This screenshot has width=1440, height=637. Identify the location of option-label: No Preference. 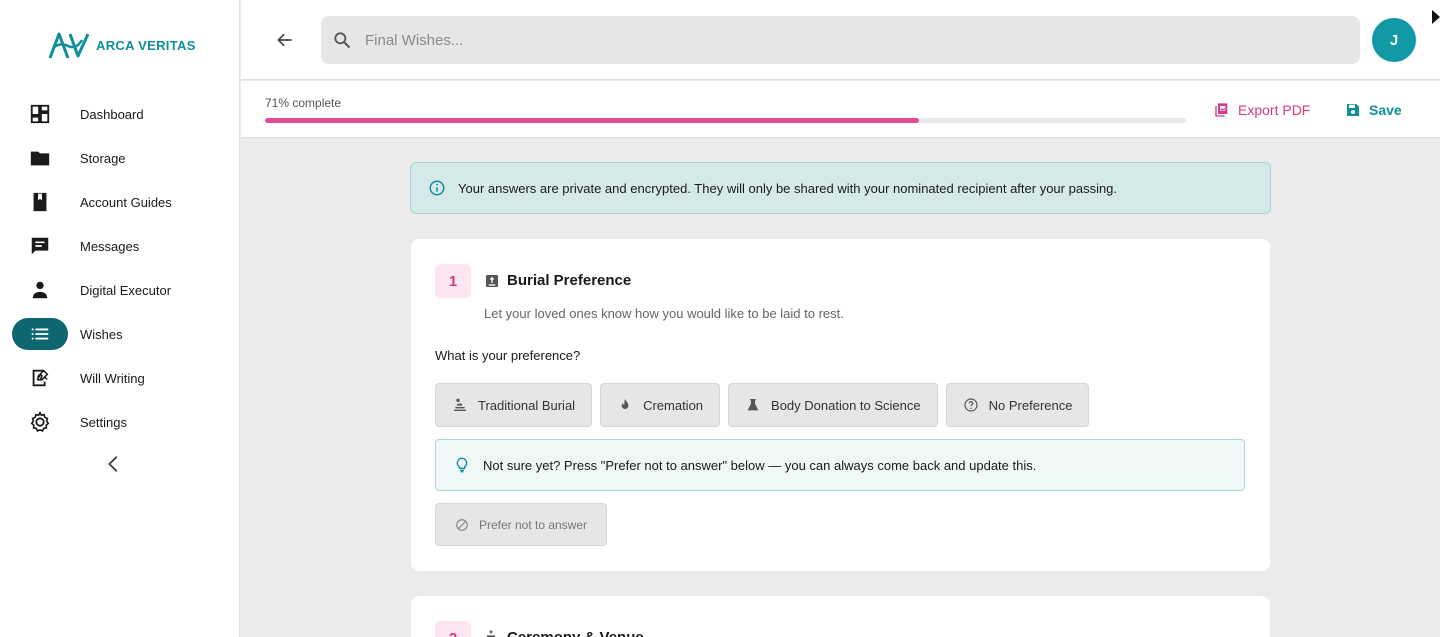
(1030, 405).